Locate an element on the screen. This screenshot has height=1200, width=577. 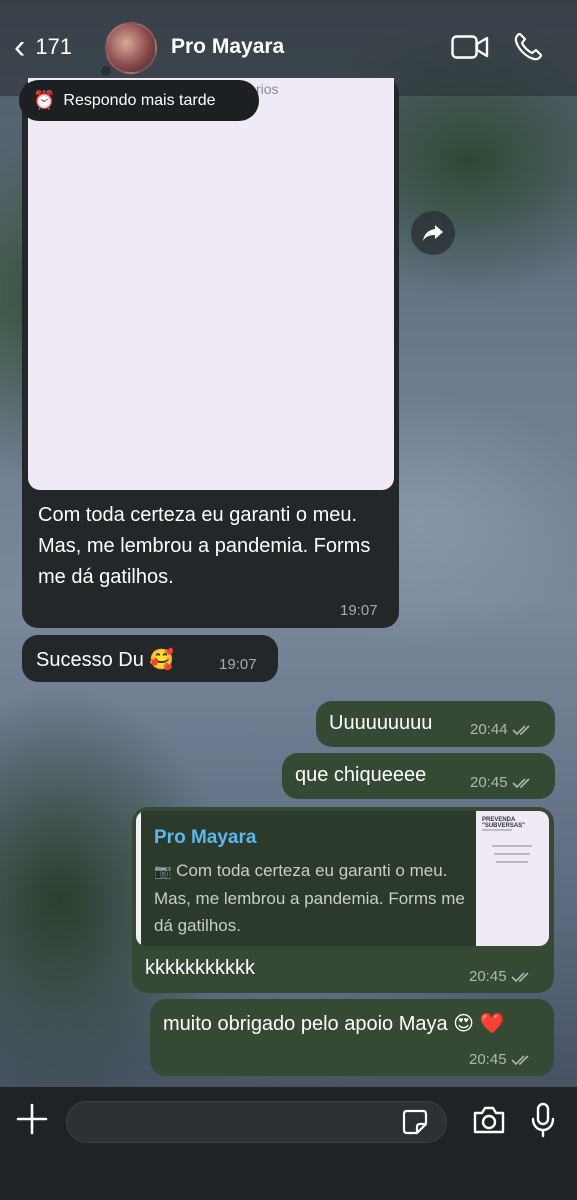
message-time: 20:44 is located at coordinates (502, 729).